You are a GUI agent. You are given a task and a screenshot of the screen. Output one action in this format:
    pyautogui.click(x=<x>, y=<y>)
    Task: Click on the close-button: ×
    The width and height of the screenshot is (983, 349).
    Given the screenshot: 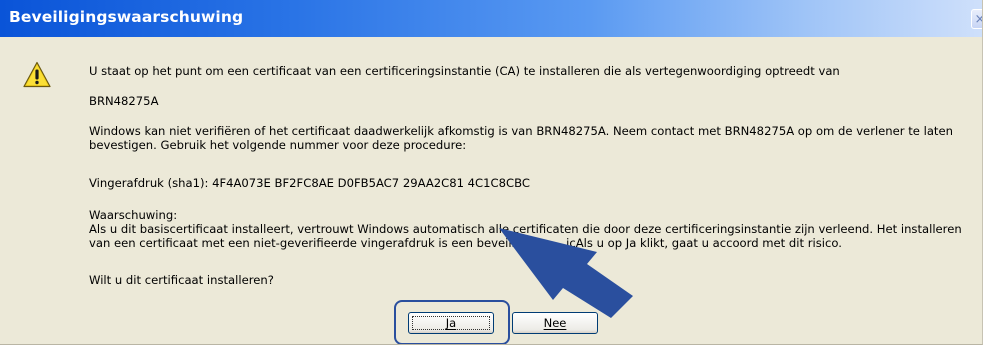 What is the action you would take?
    pyautogui.click(x=976, y=19)
    